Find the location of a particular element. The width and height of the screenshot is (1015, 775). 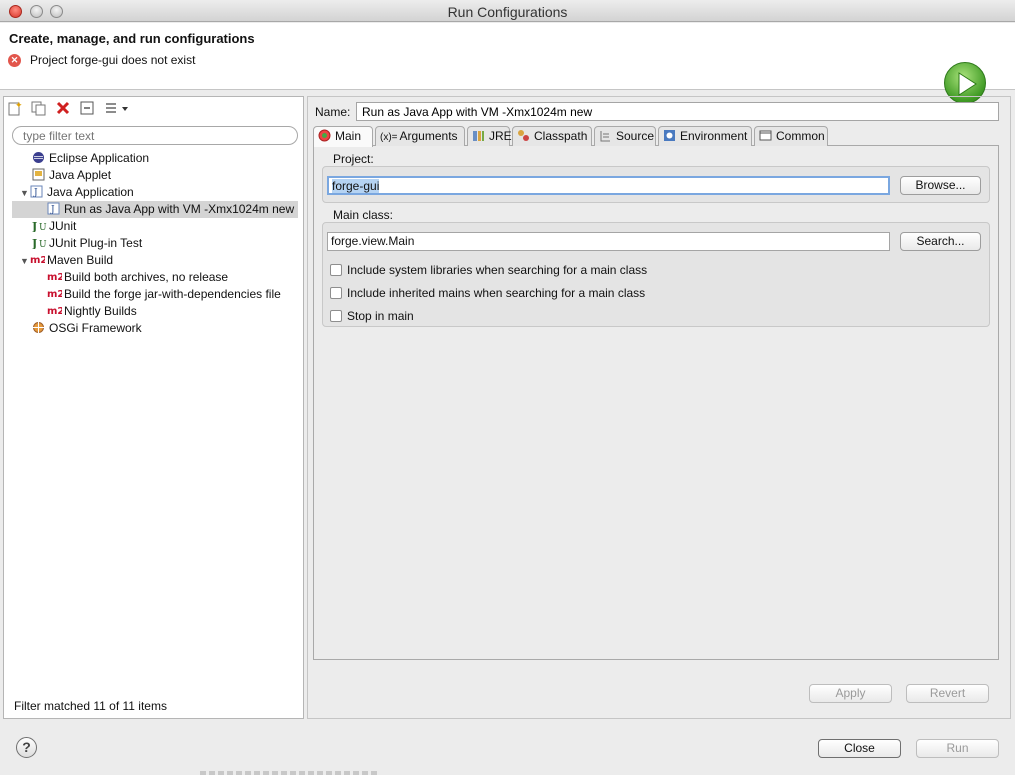

filter-status: Filter matched 11 of 11 items is located at coordinates (90, 706).